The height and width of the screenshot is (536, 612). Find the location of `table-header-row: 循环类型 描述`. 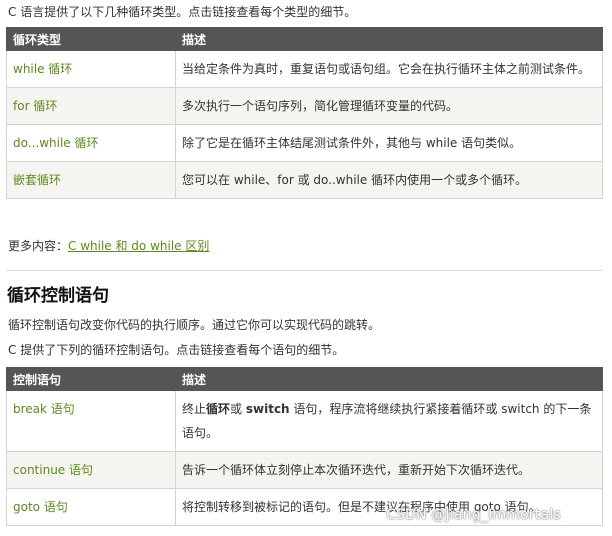

table-header-row: 循环类型 描述 is located at coordinates (304, 39).